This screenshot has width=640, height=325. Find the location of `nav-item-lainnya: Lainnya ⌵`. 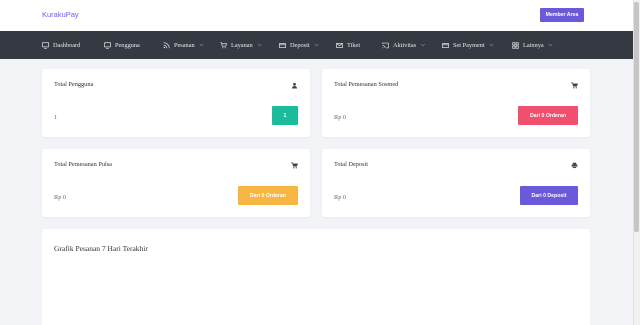

nav-item-lainnya: Lainnya ⌵ is located at coordinates (532, 45).